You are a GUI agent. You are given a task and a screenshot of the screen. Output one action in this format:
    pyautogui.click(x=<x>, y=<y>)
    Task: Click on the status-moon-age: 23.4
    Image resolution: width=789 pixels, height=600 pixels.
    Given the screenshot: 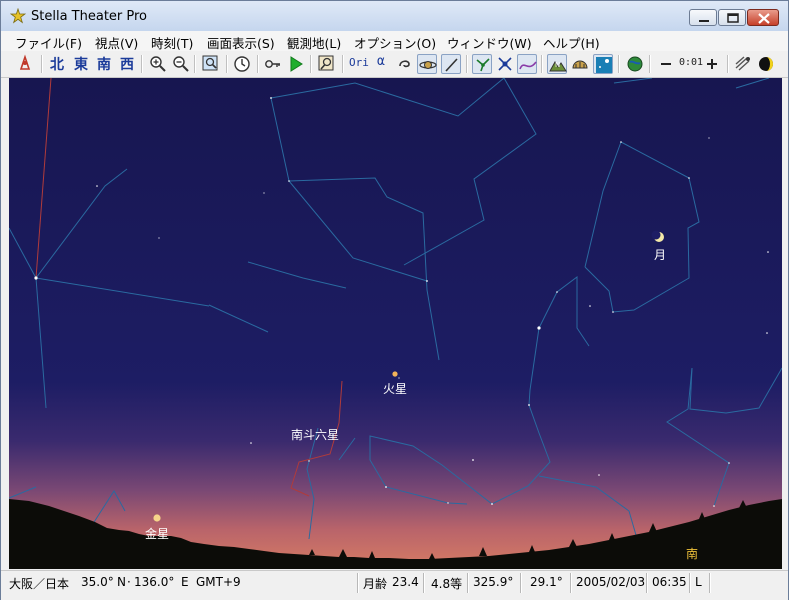 What is the action you would take?
    pyautogui.click(x=405, y=582)
    